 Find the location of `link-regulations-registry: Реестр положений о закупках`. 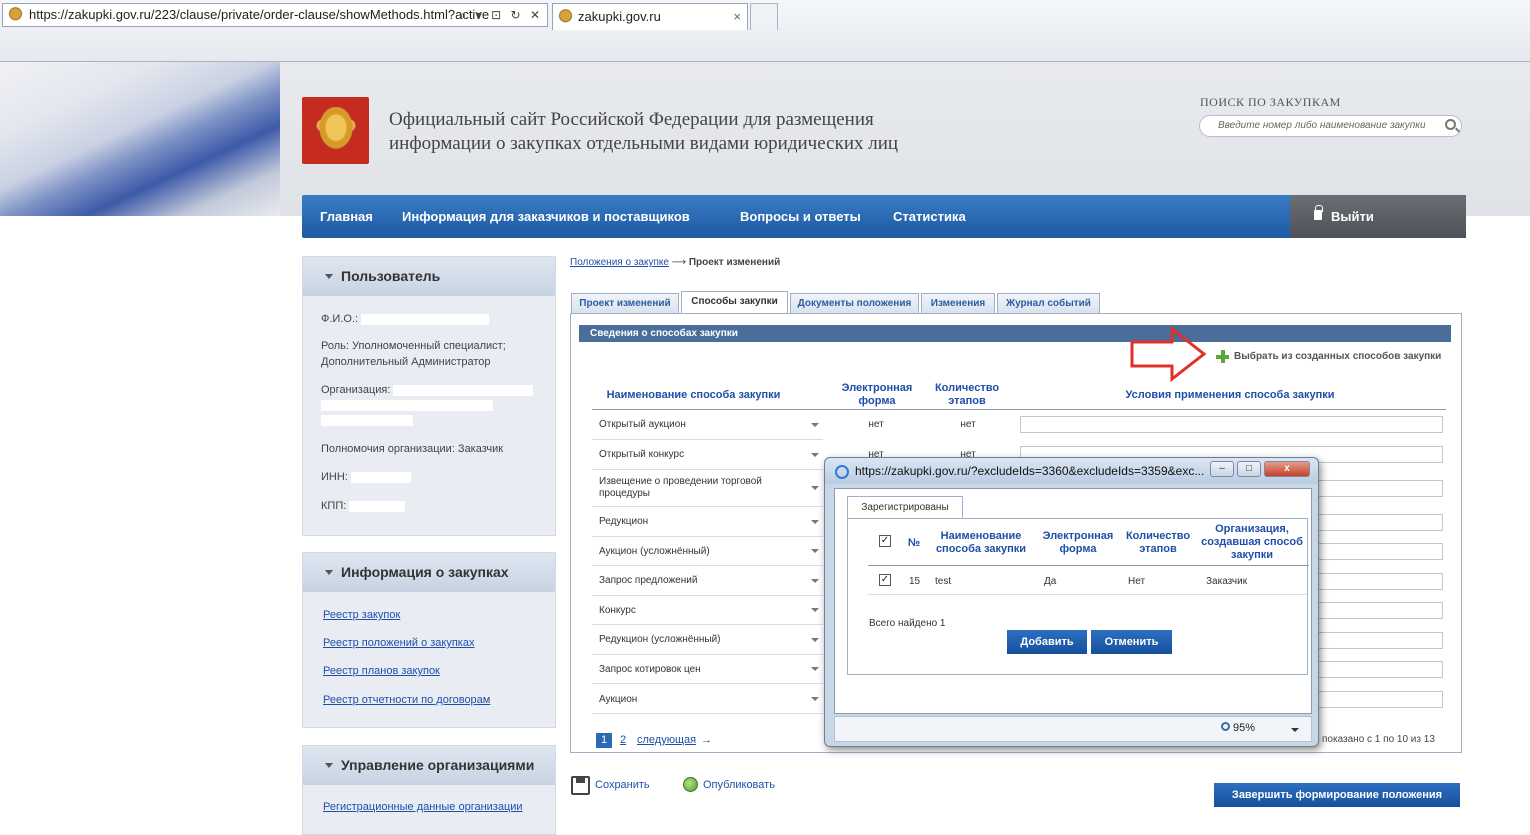

link-regulations-registry: Реестр положений о закупках is located at coordinates (398, 643).